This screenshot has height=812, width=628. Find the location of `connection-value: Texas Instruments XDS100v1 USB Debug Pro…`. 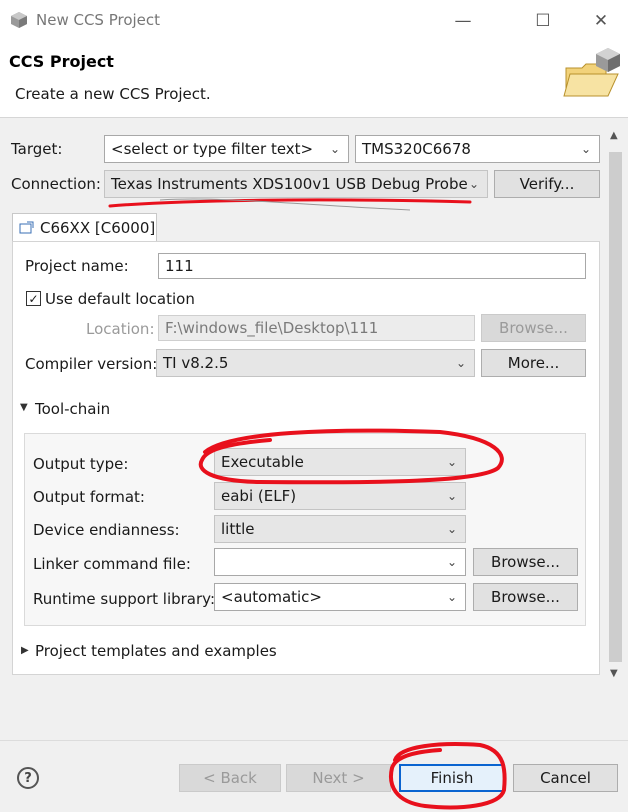

connection-value: Texas Instruments XDS100v1 USB Debug Pro… is located at coordinates (289, 184).